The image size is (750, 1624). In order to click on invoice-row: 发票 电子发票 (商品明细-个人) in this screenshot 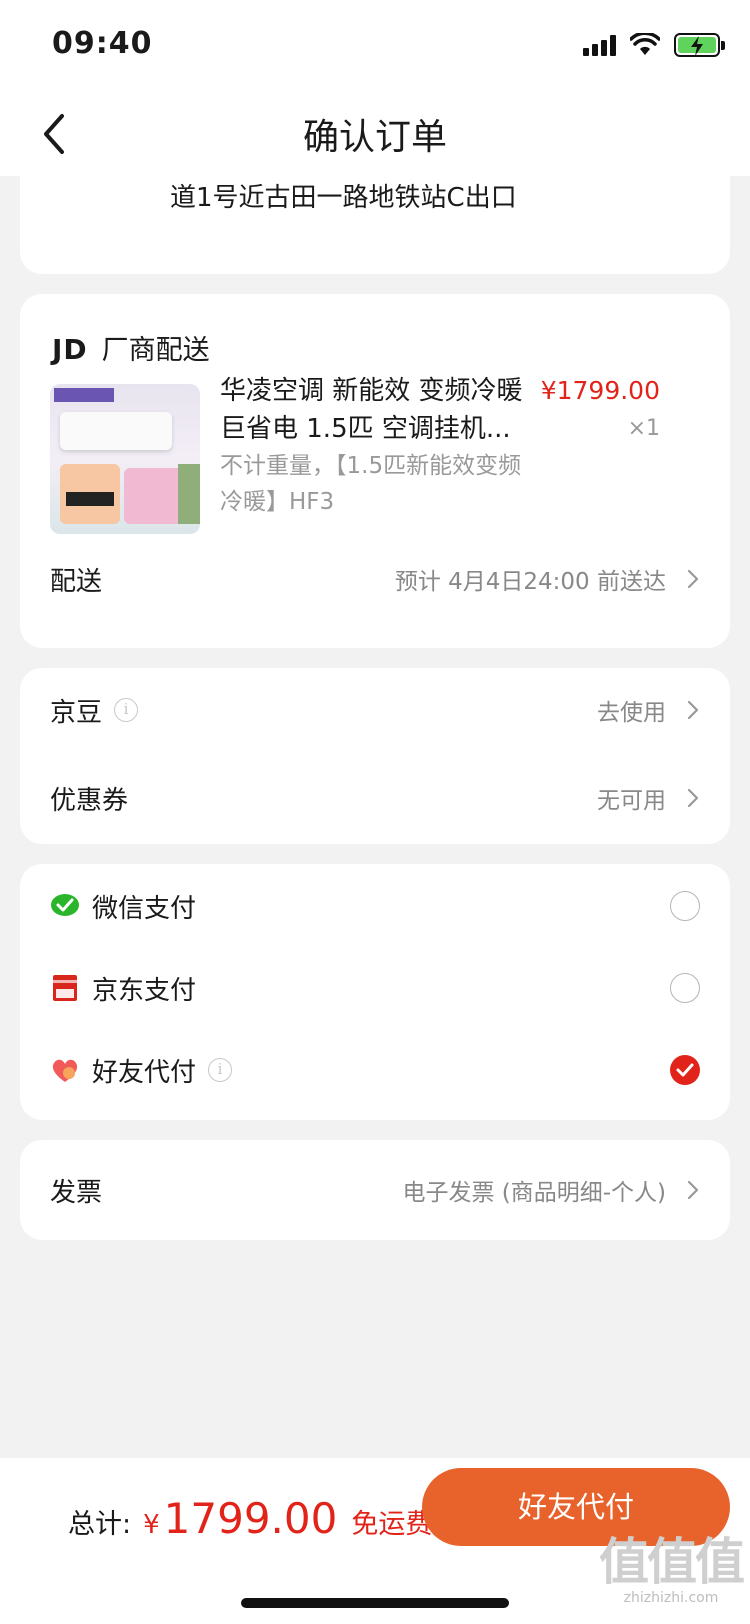, I will do `click(375, 1190)`.